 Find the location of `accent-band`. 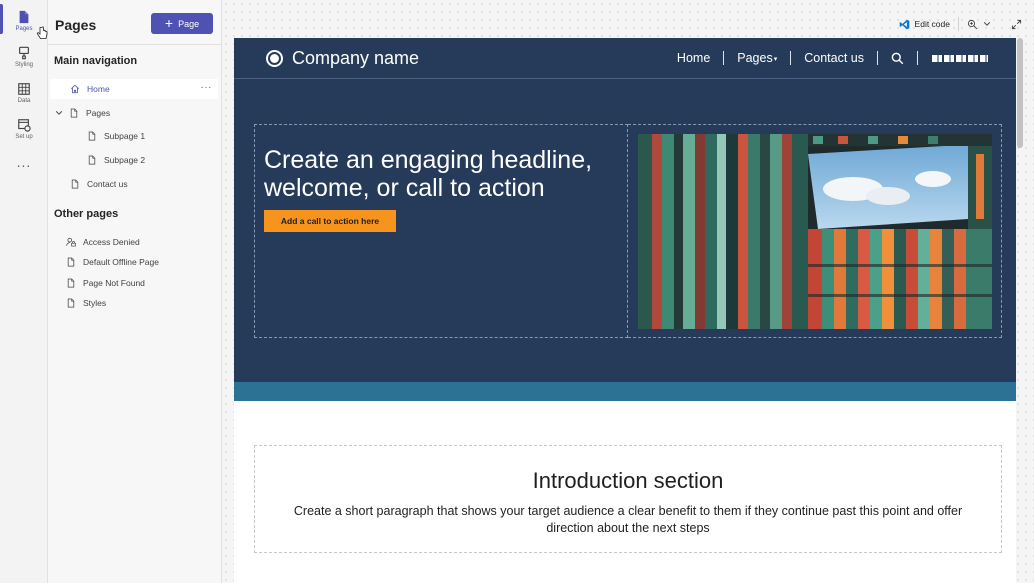

accent-band is located at coordinates (625, 391).